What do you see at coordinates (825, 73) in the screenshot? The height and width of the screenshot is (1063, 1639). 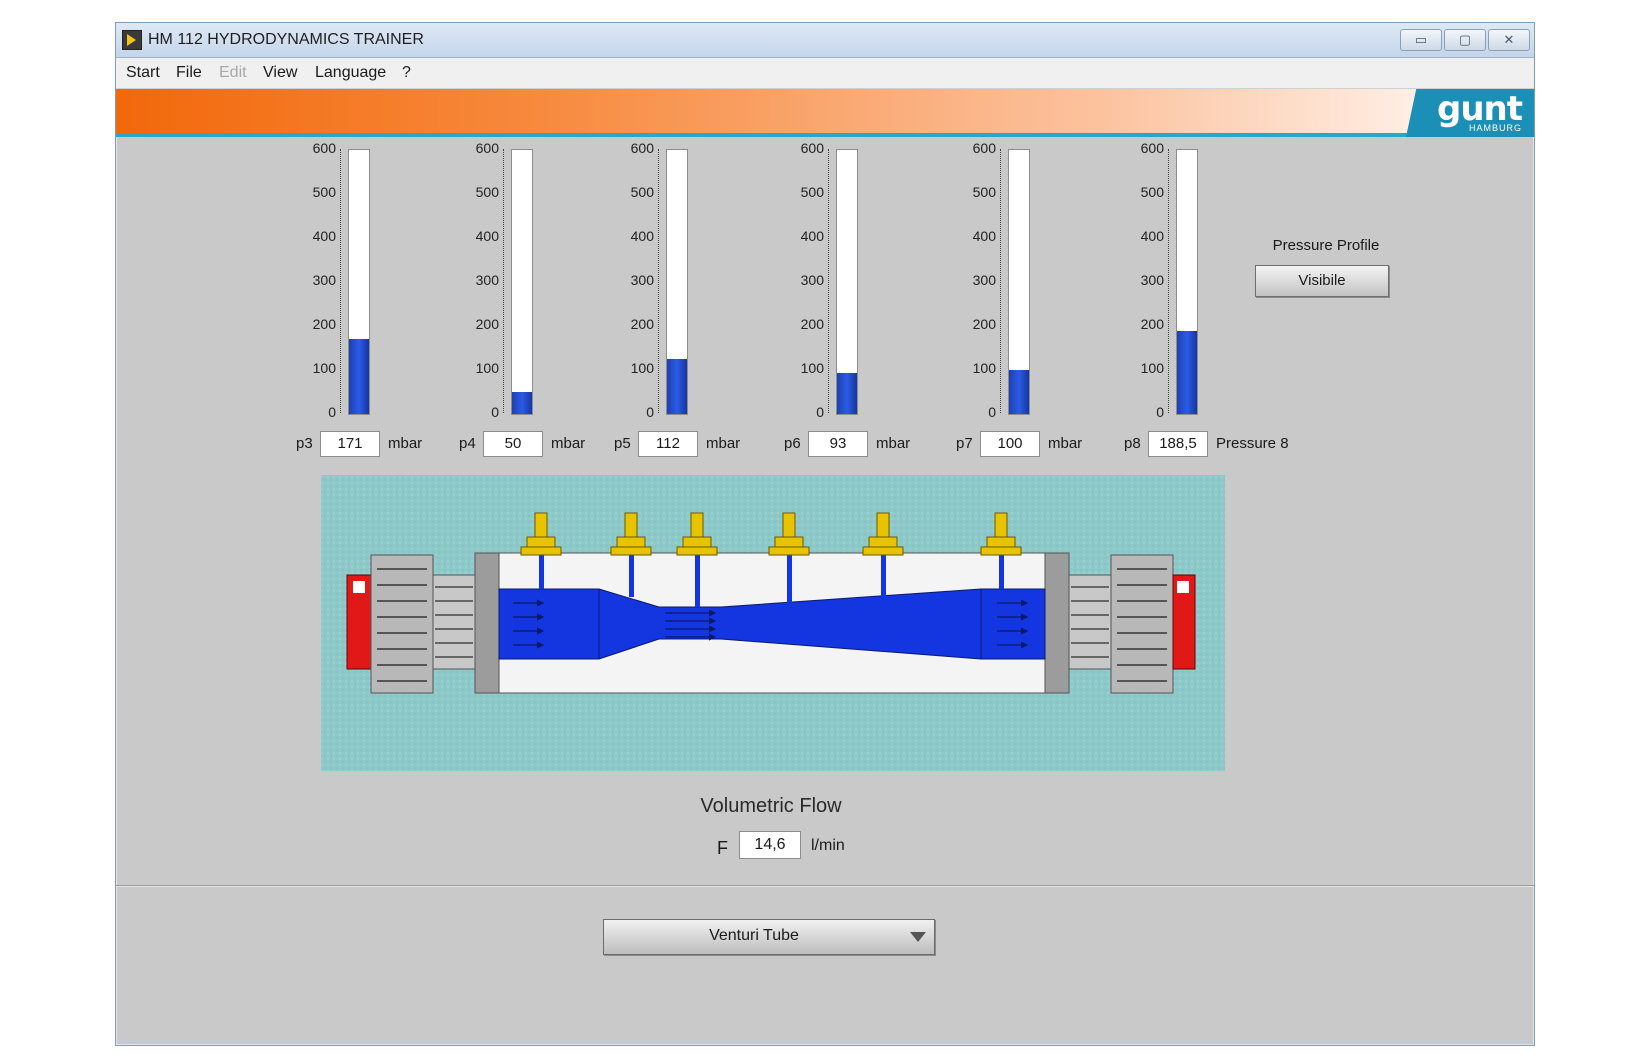 I see `menu-bar: Start File Edit View Language ?` at bounding box center [825, 73].